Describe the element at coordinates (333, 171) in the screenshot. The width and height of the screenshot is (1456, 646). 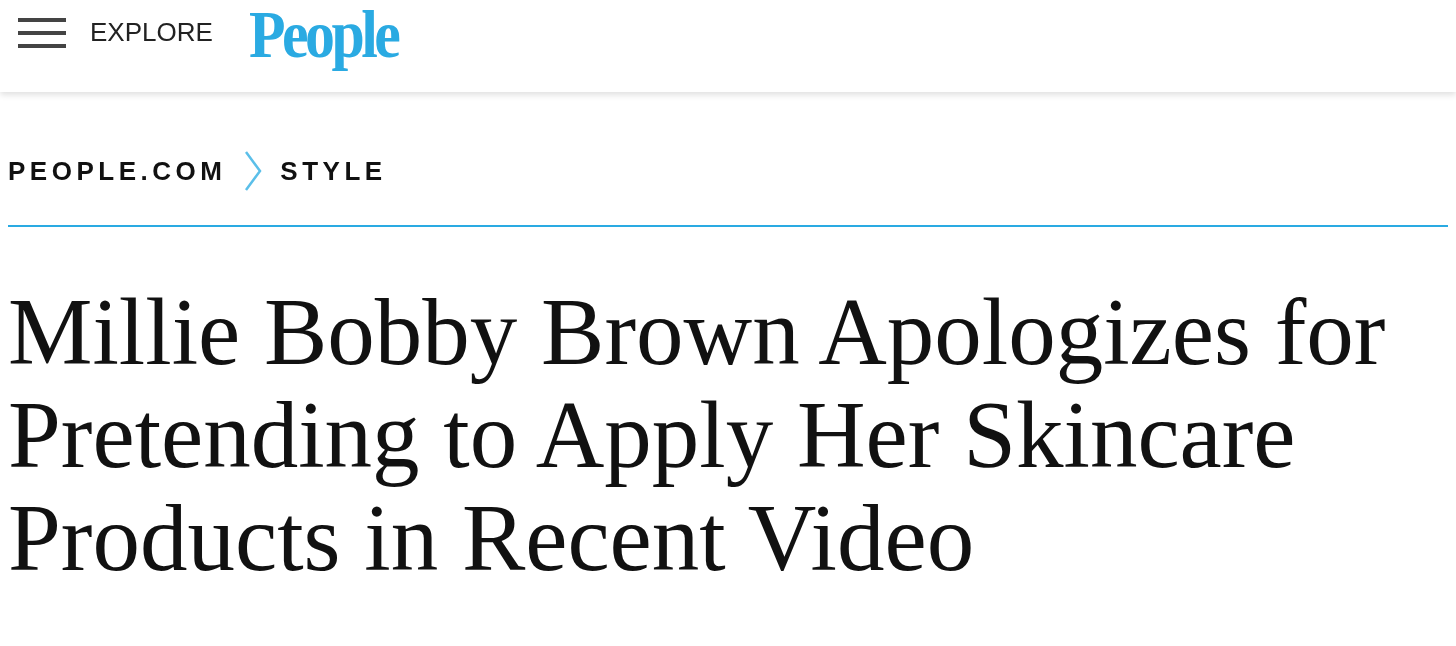
I see `breadcrumb-link: STYLE` at that location.